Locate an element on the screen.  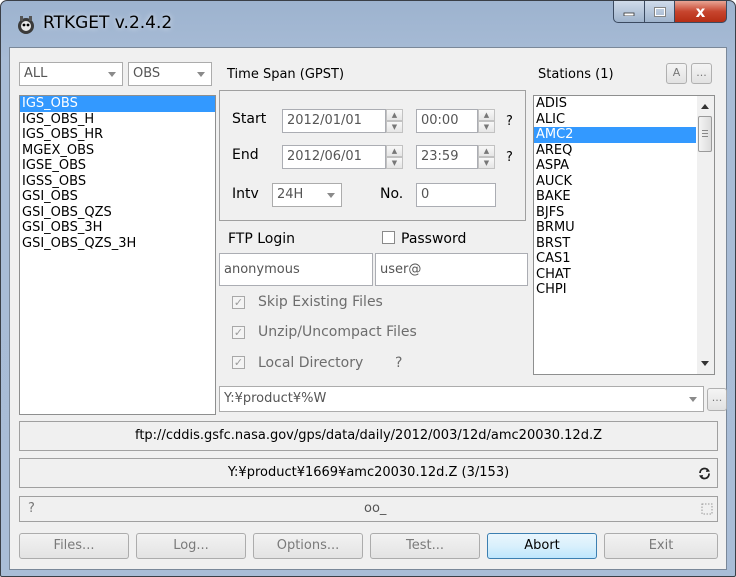
category-filter-select: OBS is located at coordinates (170, 74).